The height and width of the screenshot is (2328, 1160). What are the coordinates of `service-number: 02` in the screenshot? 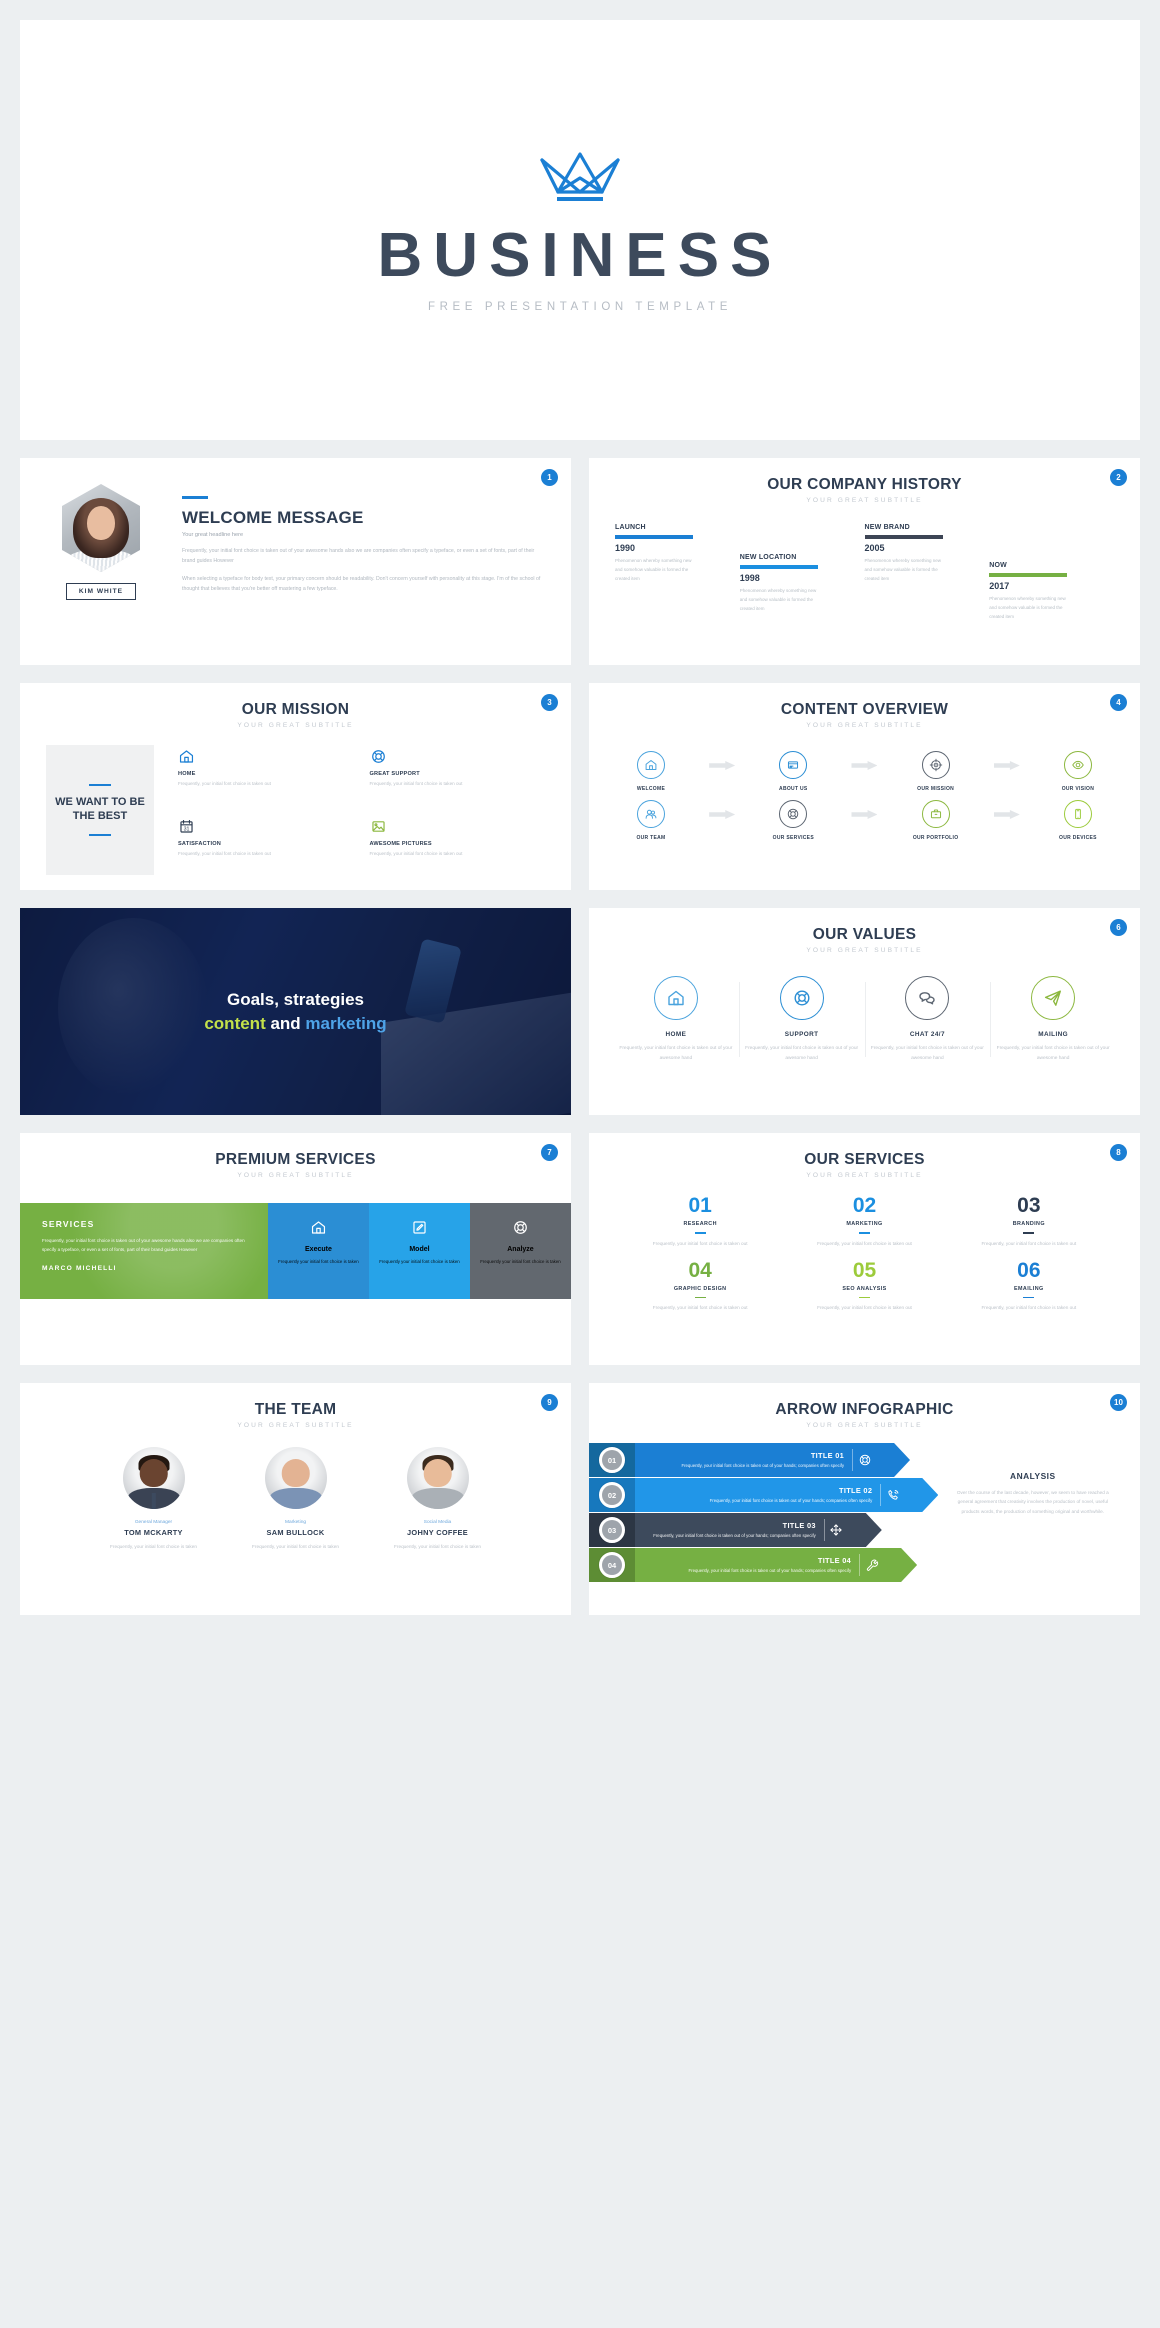 It's located at (864, 1205).